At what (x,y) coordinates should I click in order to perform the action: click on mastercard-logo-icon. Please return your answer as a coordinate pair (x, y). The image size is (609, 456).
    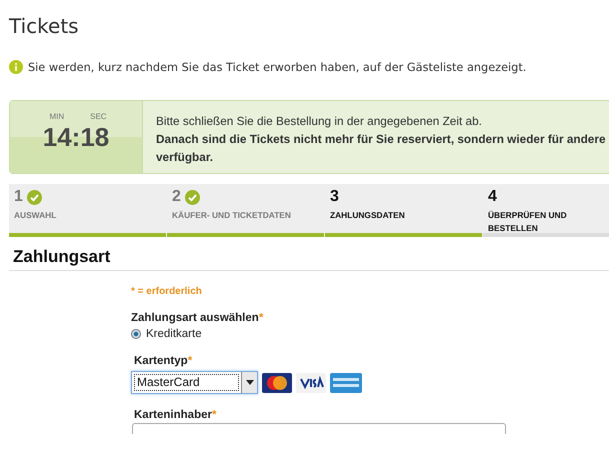
    Looking at the image, I should click on (277, 382).